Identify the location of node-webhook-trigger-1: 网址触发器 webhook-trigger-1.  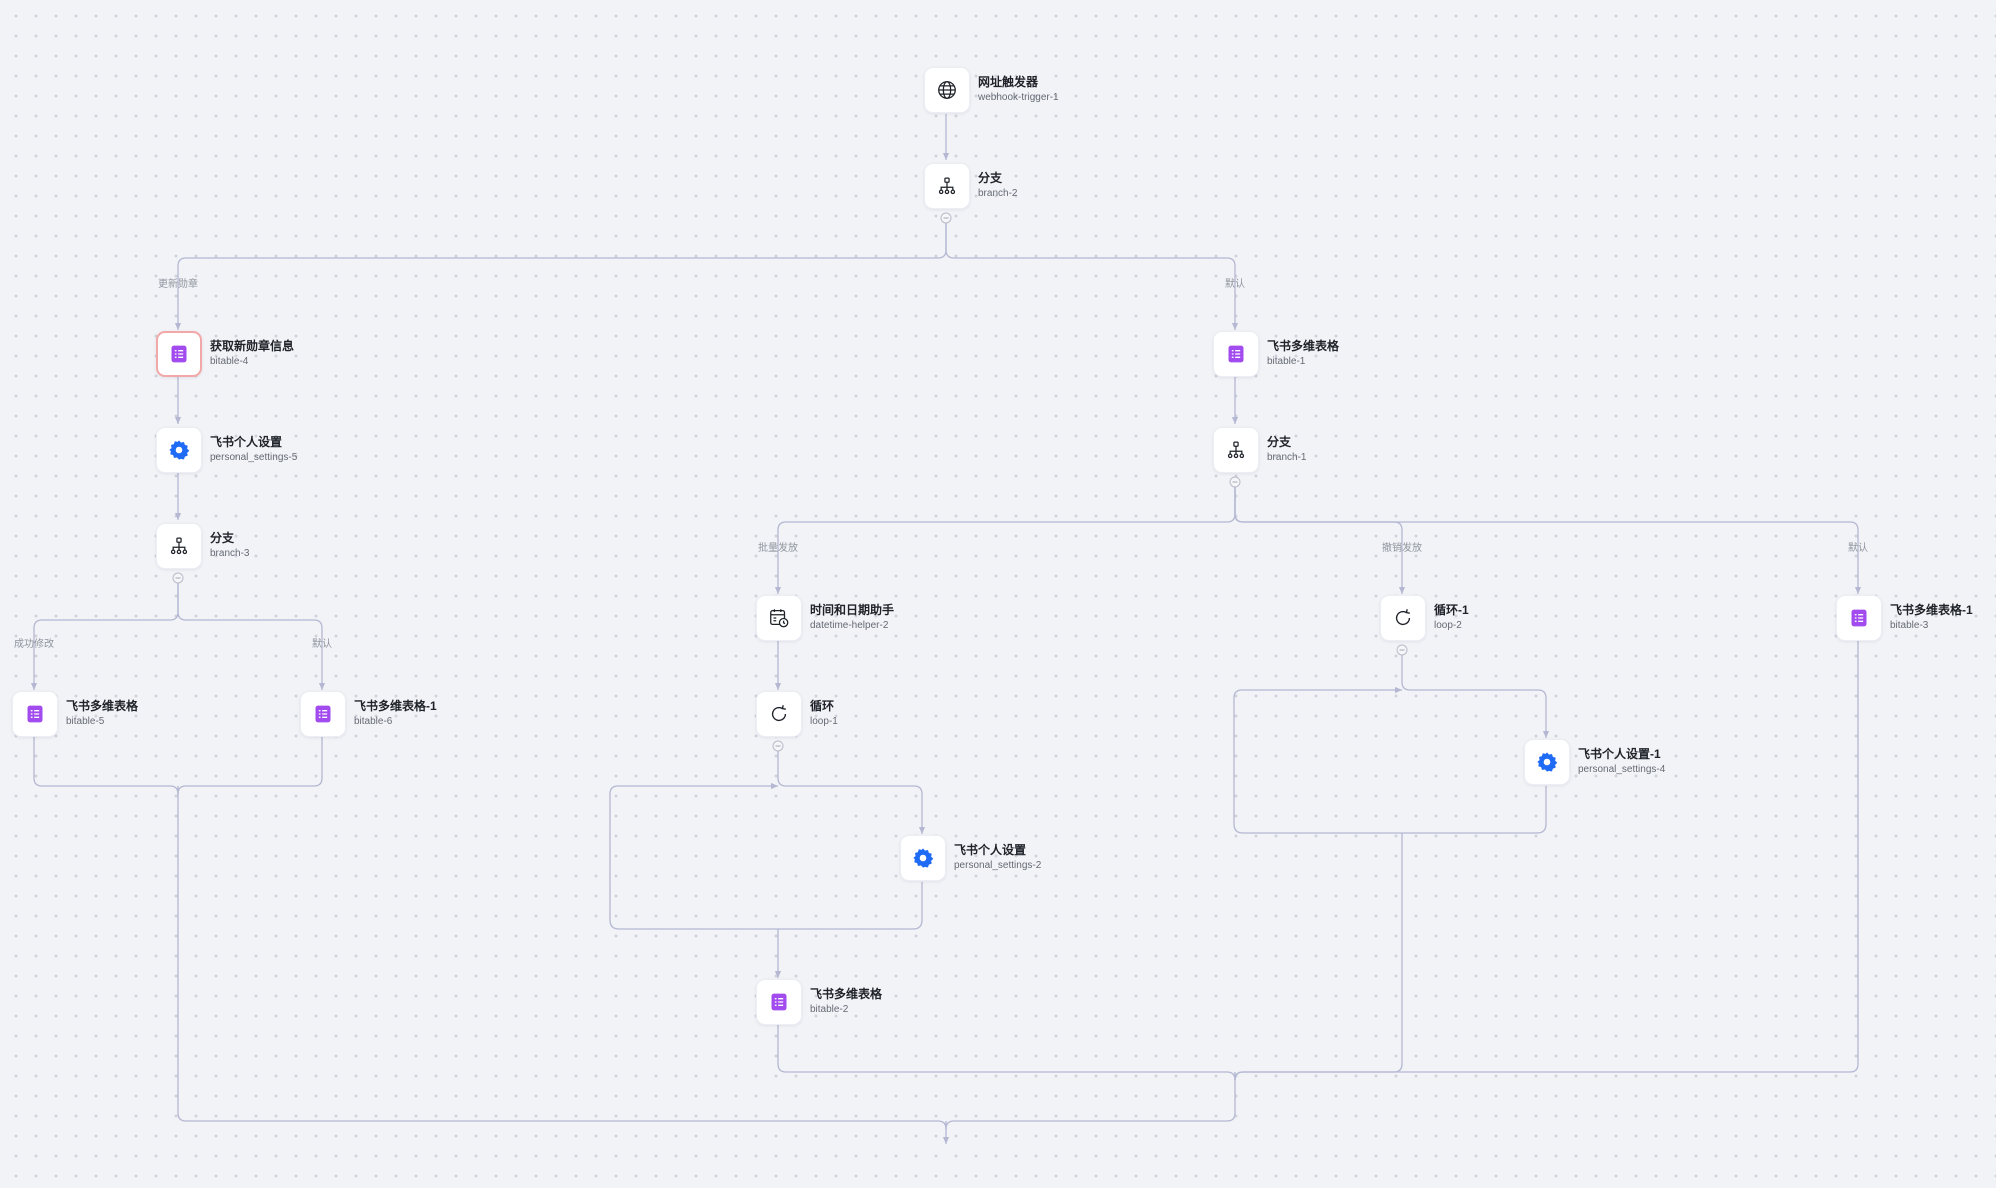
(1089, 91).